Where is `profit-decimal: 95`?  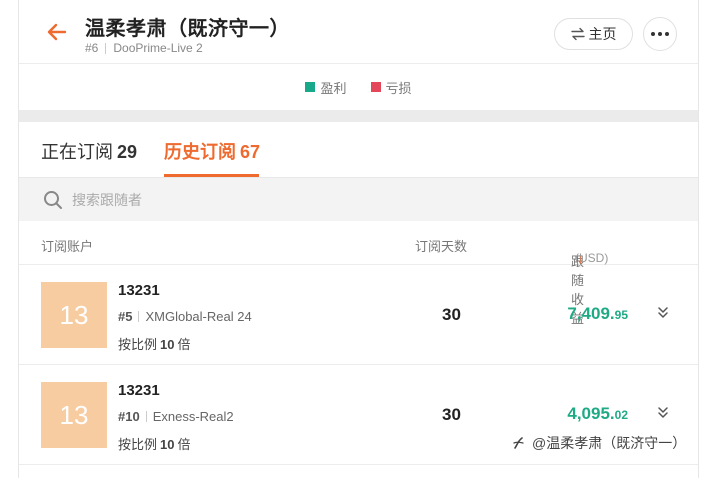 profit-decimal: 95 is located at coordinates (621, 315).